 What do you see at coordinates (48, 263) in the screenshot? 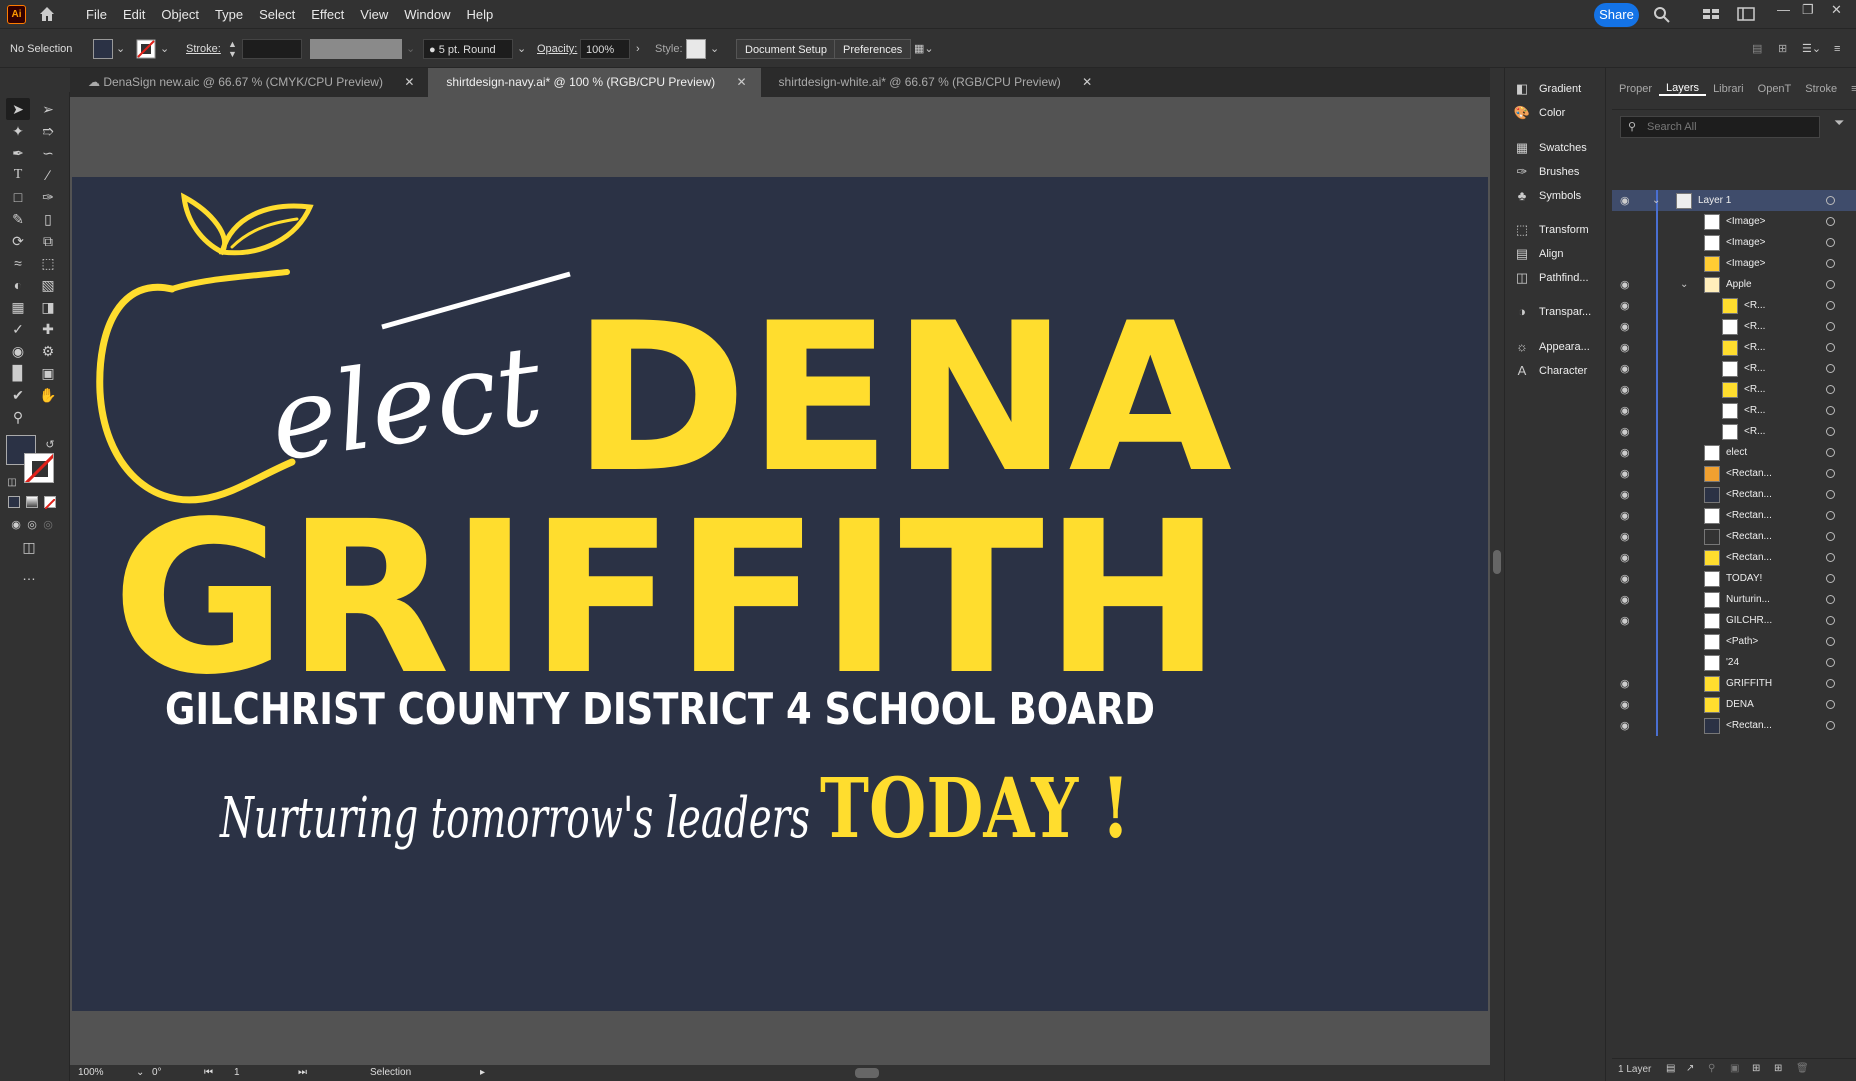
I see `free-transform-tool-icon: ⬚` at bounding box center [48, 263].